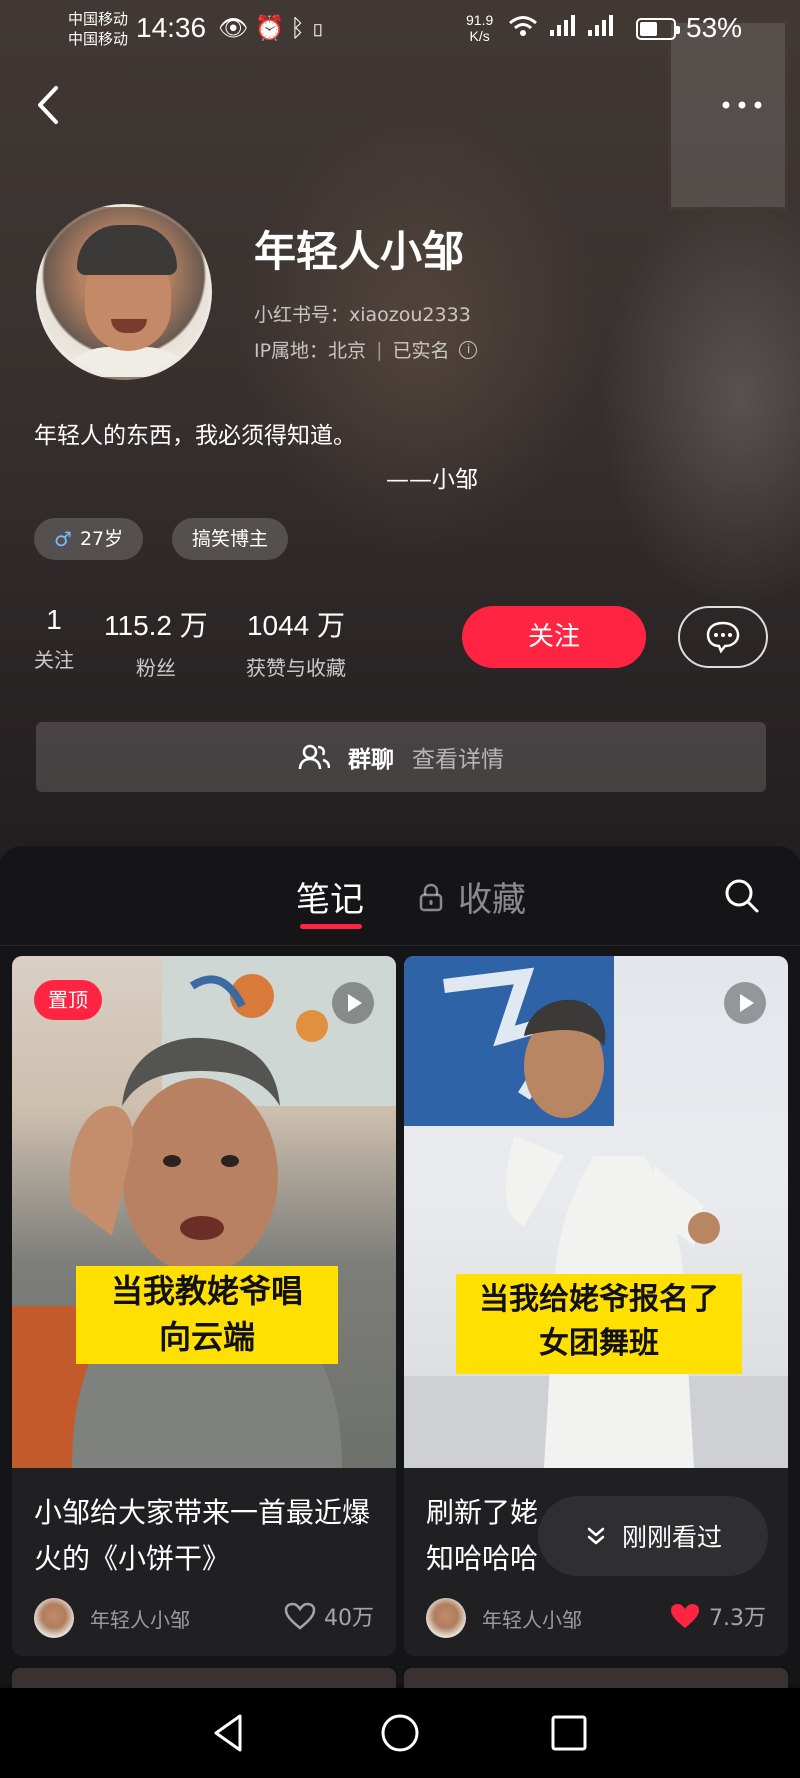  I want to click on triangle-back-icon, so click(228, 1733).